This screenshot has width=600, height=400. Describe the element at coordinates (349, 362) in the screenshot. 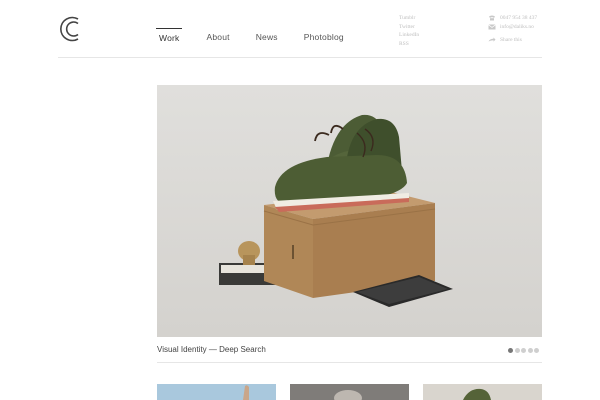

I see `content-divider` at that location.